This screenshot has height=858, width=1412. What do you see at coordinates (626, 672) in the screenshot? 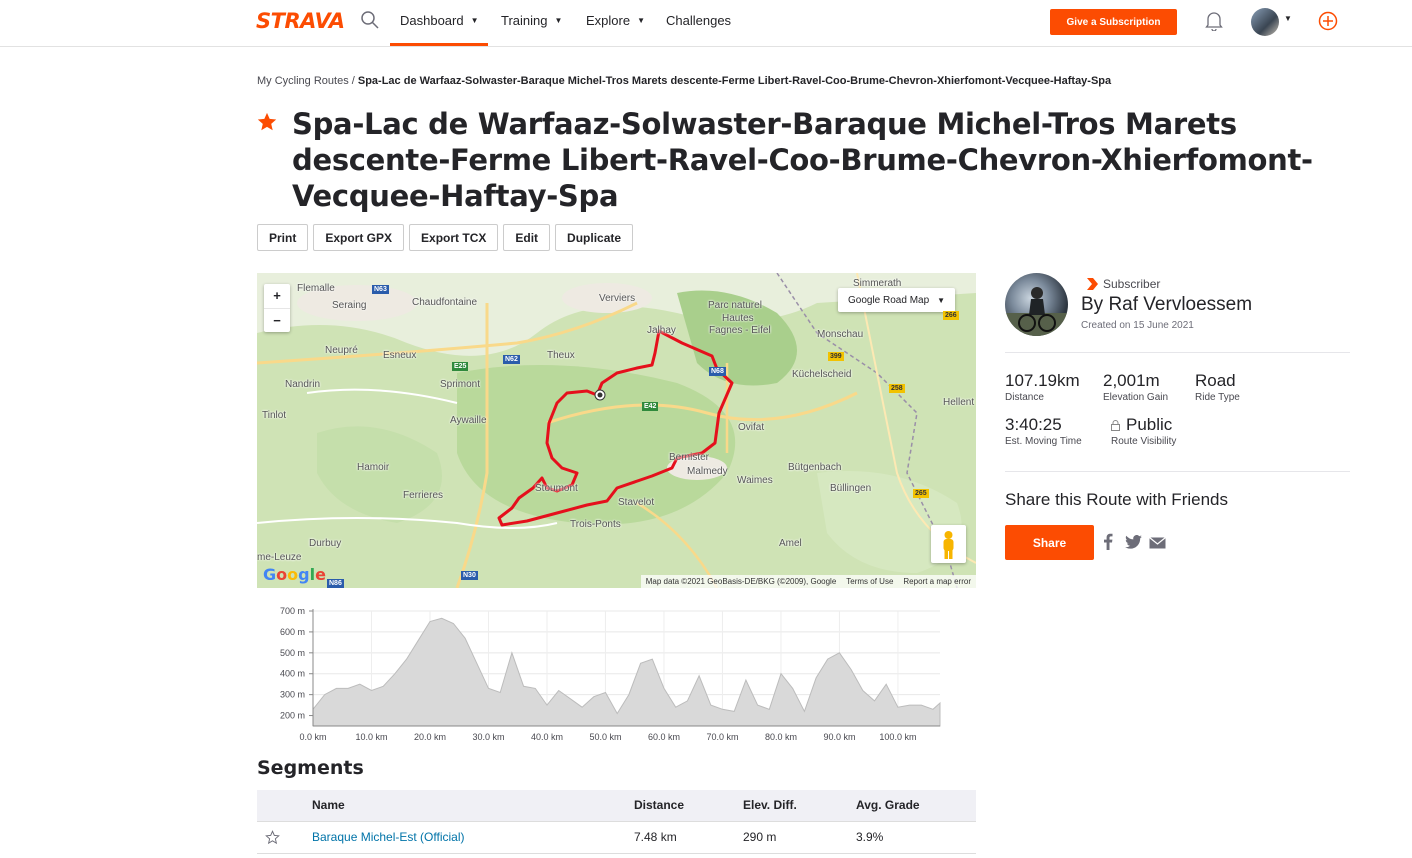
I see `elevation-area` at bounding box center [626, 672].